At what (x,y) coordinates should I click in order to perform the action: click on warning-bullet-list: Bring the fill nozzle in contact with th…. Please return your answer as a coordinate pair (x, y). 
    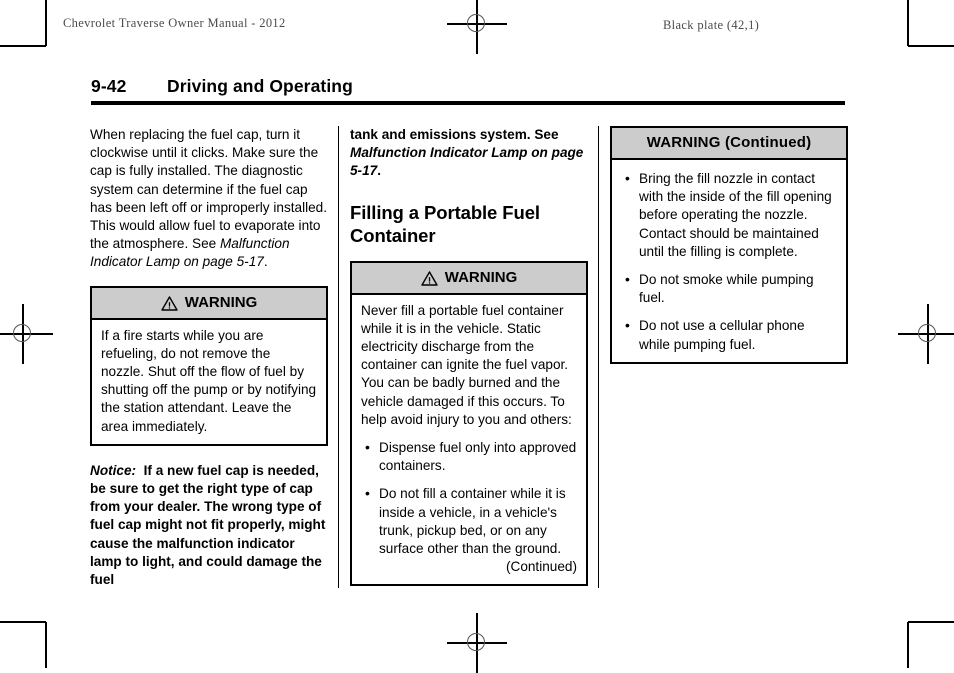
    Looking at the image, I should click on (729, 261).